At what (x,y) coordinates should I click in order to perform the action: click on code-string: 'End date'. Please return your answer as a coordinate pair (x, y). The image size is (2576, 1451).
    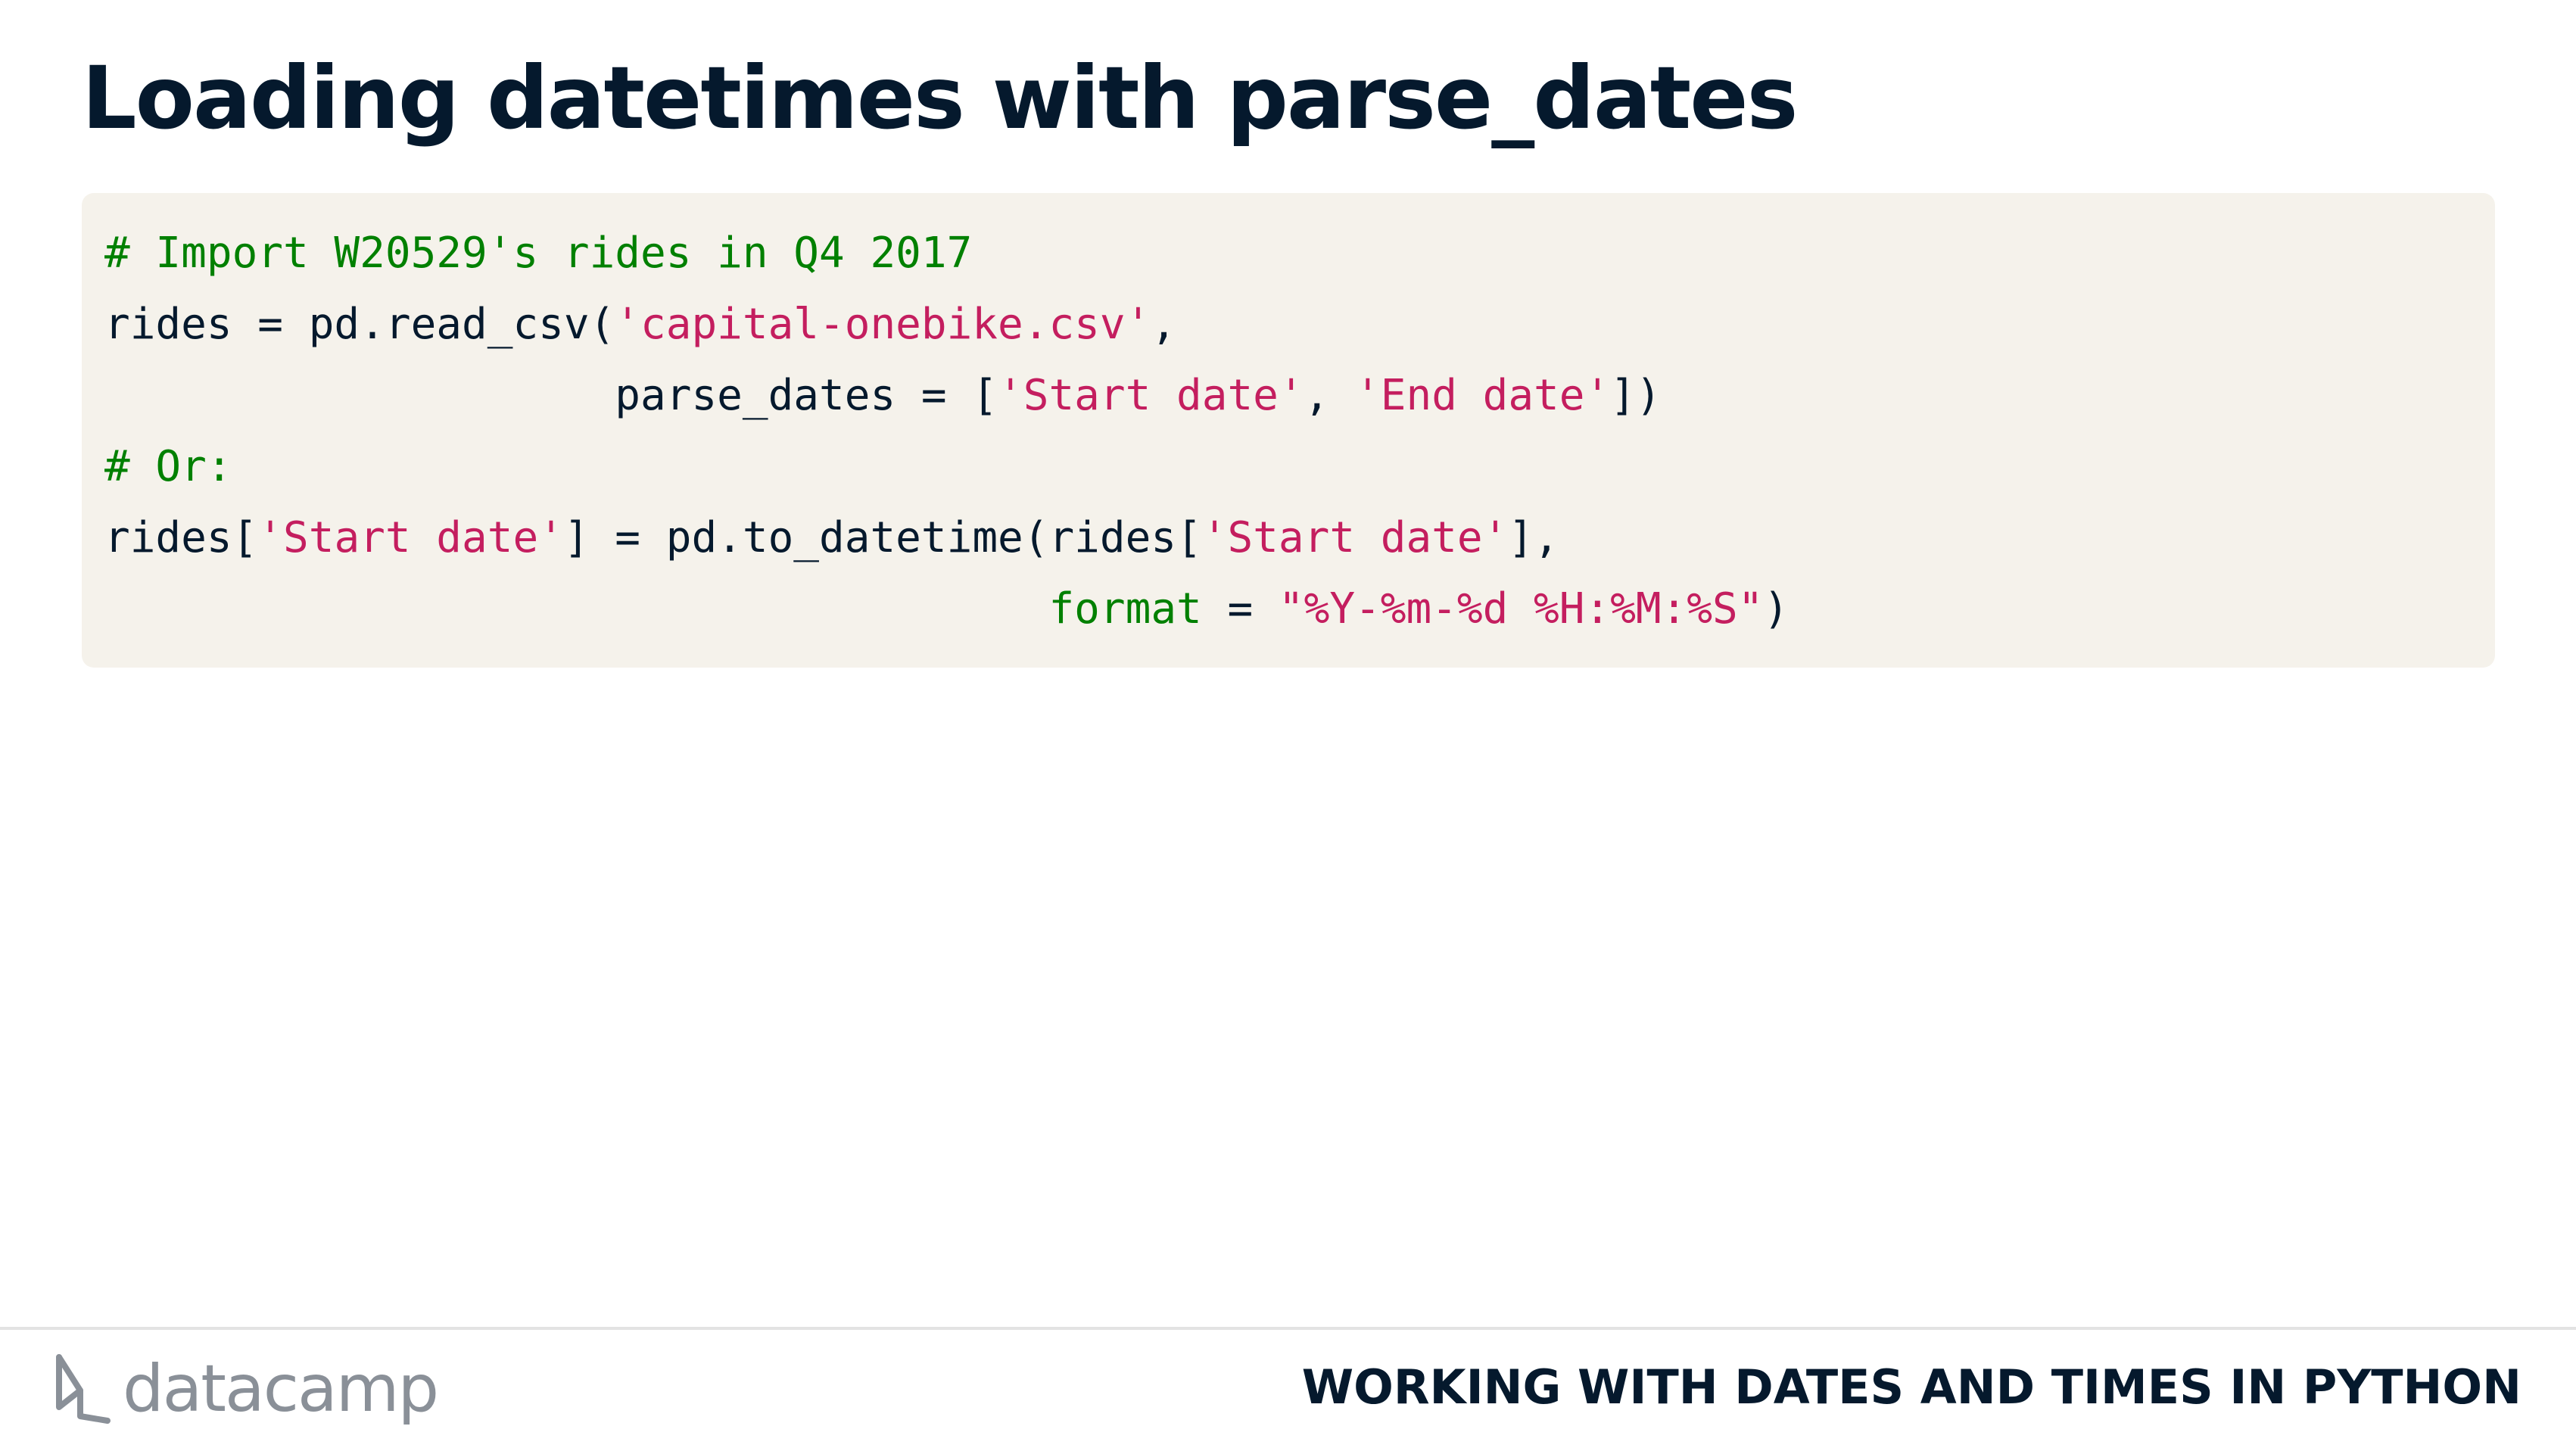
    Looking at the image, I should click on (1483, 396).